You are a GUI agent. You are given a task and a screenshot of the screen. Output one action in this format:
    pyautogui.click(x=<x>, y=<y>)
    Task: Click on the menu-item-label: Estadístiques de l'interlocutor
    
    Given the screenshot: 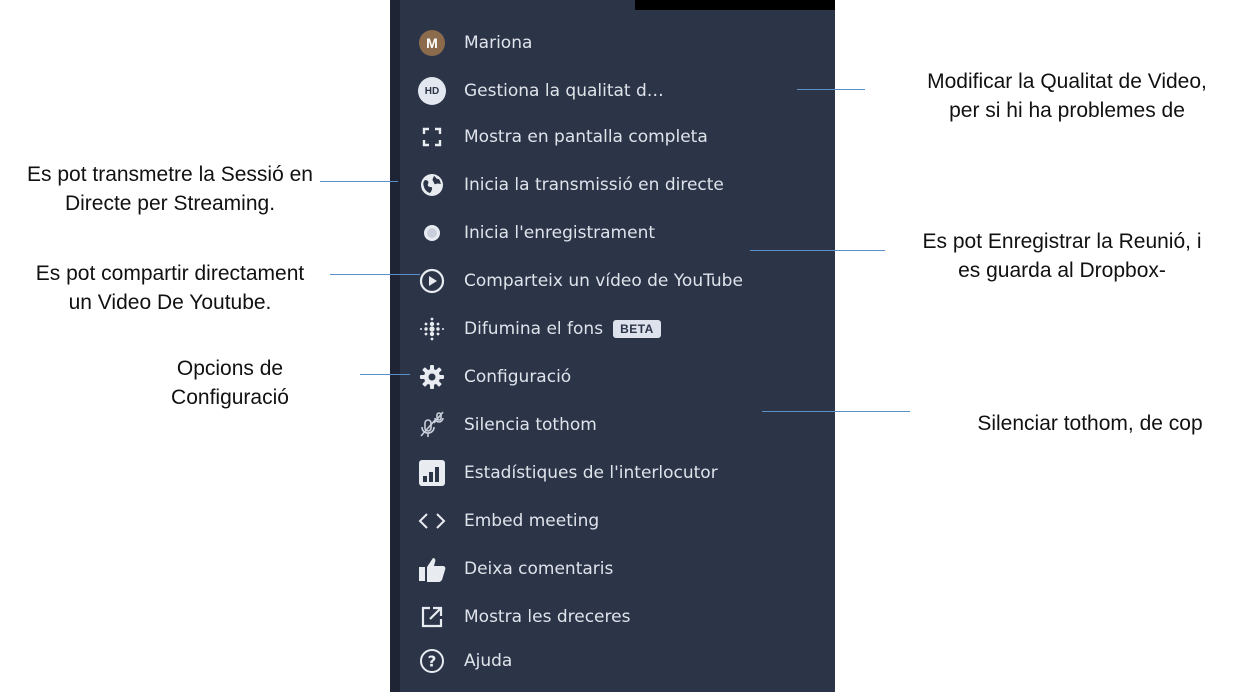 What is the action you would take?
    pyautogui.click(x=591, y=473)
    